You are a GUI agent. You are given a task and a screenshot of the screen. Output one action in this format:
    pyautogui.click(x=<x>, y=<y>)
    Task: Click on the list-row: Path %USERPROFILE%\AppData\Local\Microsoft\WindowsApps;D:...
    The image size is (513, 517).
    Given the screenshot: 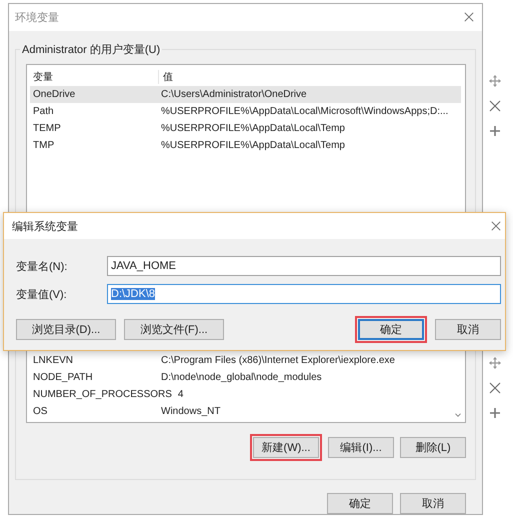 What is the action you would take?
    pyautogui.click(x=245, y=111)
    